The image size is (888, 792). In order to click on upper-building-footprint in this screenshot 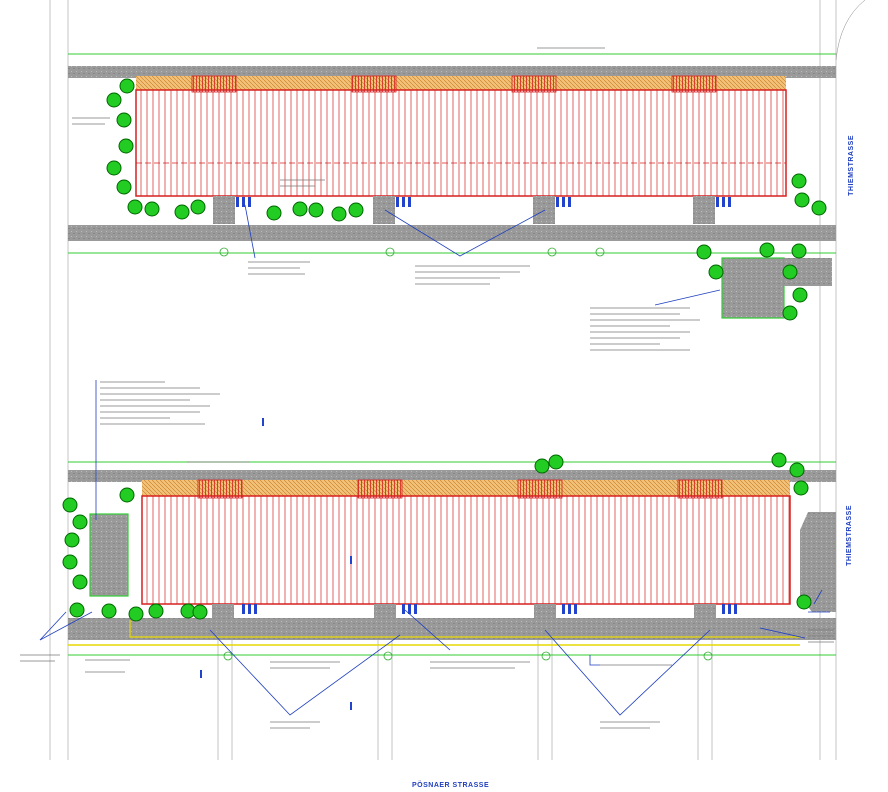, I will do `click(461, 143)`.